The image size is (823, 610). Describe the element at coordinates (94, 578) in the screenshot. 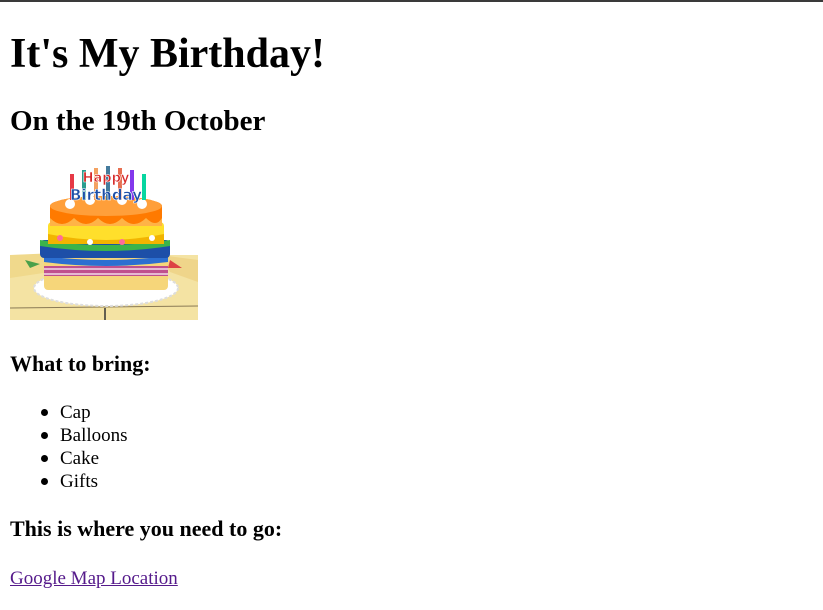

I see `google-map-link: Google Map Location` at that location.